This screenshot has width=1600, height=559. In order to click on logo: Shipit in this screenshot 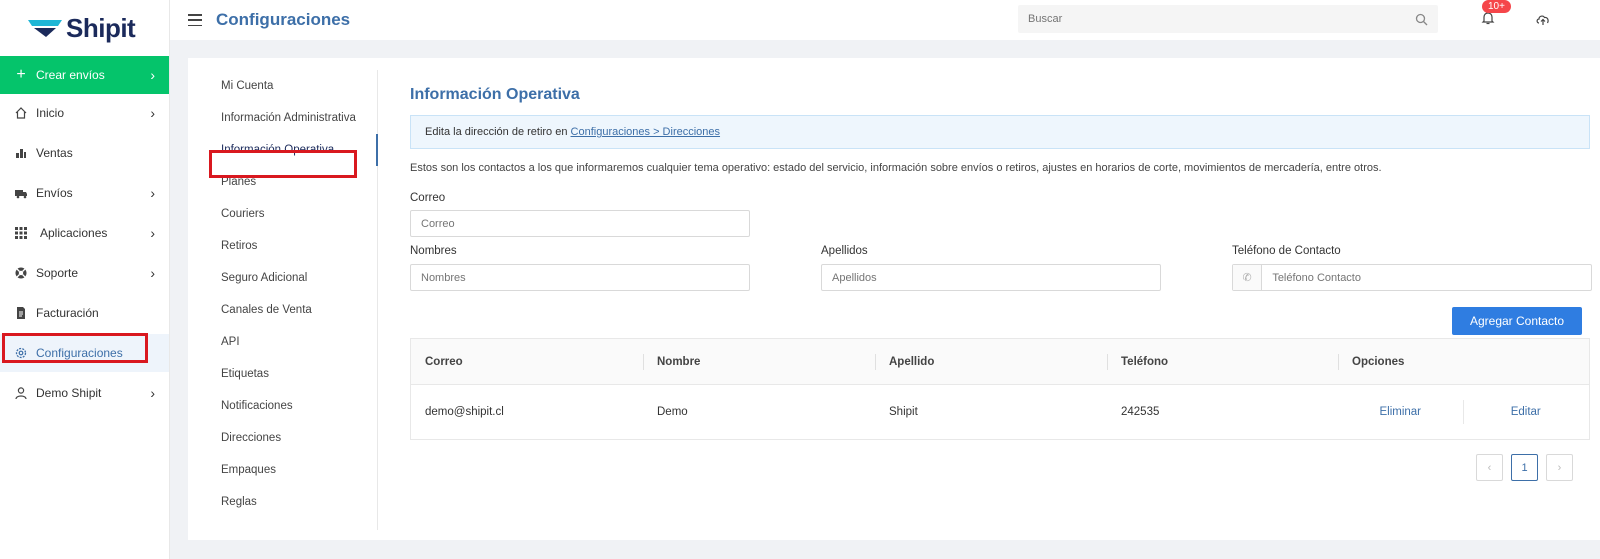, I will do `click(84, 28)`.